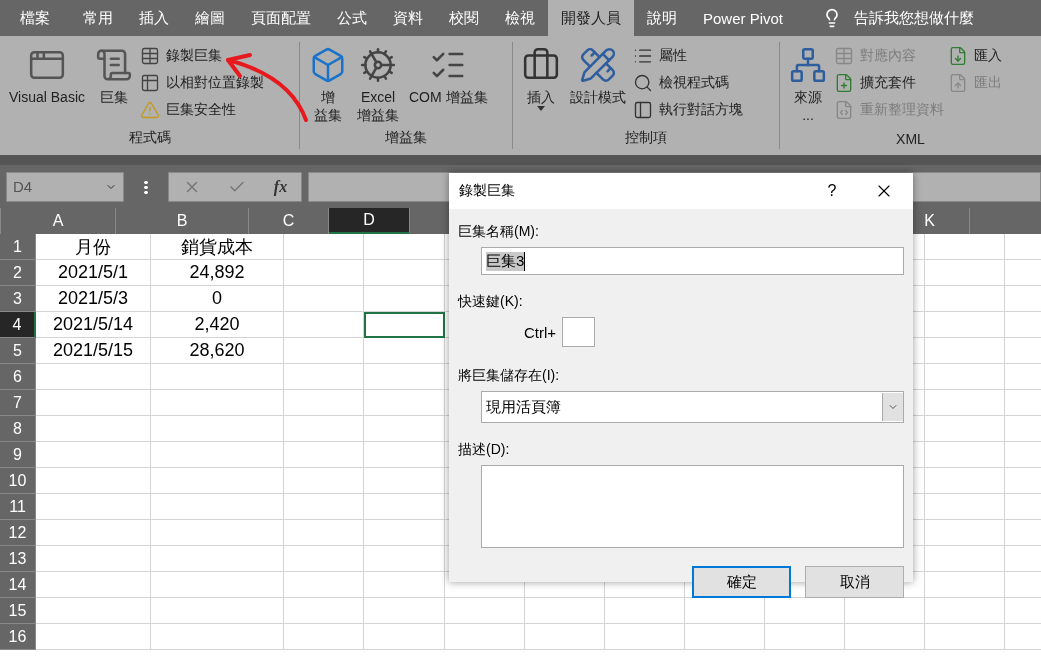 This screenshot has height=661, width=1041. Describe the element at coordinates (509, 376) in the screenshot. I see `field-label: 將巨集儲存在(I):` at that location.